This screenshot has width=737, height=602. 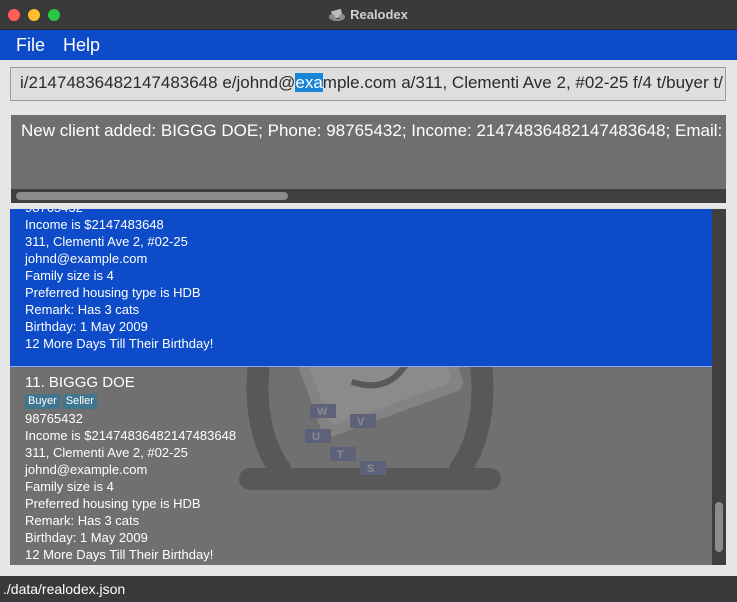 What do you see at coordinates (379, 14) in the screenshot?
I see `window-title: Realodex` at bounding box center [379, 14].